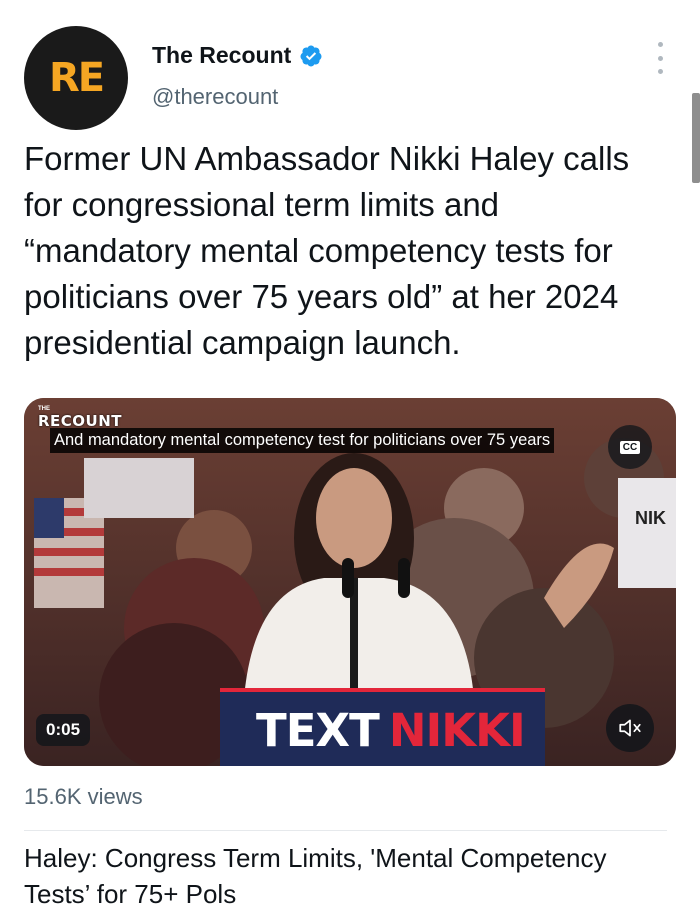 The height and width of the screenshot is (918, 700). I want to click on name-row: The Recount, so click(237, 55).